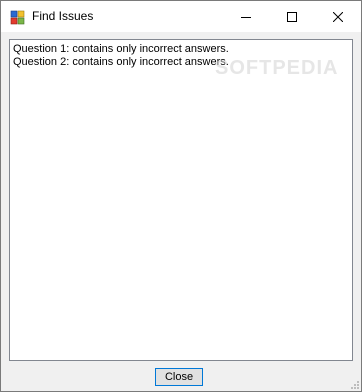 The width and height of the screenshot is (362, 392). What do you see at coordinates (18, 17) in the screenshot?
I see `app-window-icon` at bounding box center [18, 17].